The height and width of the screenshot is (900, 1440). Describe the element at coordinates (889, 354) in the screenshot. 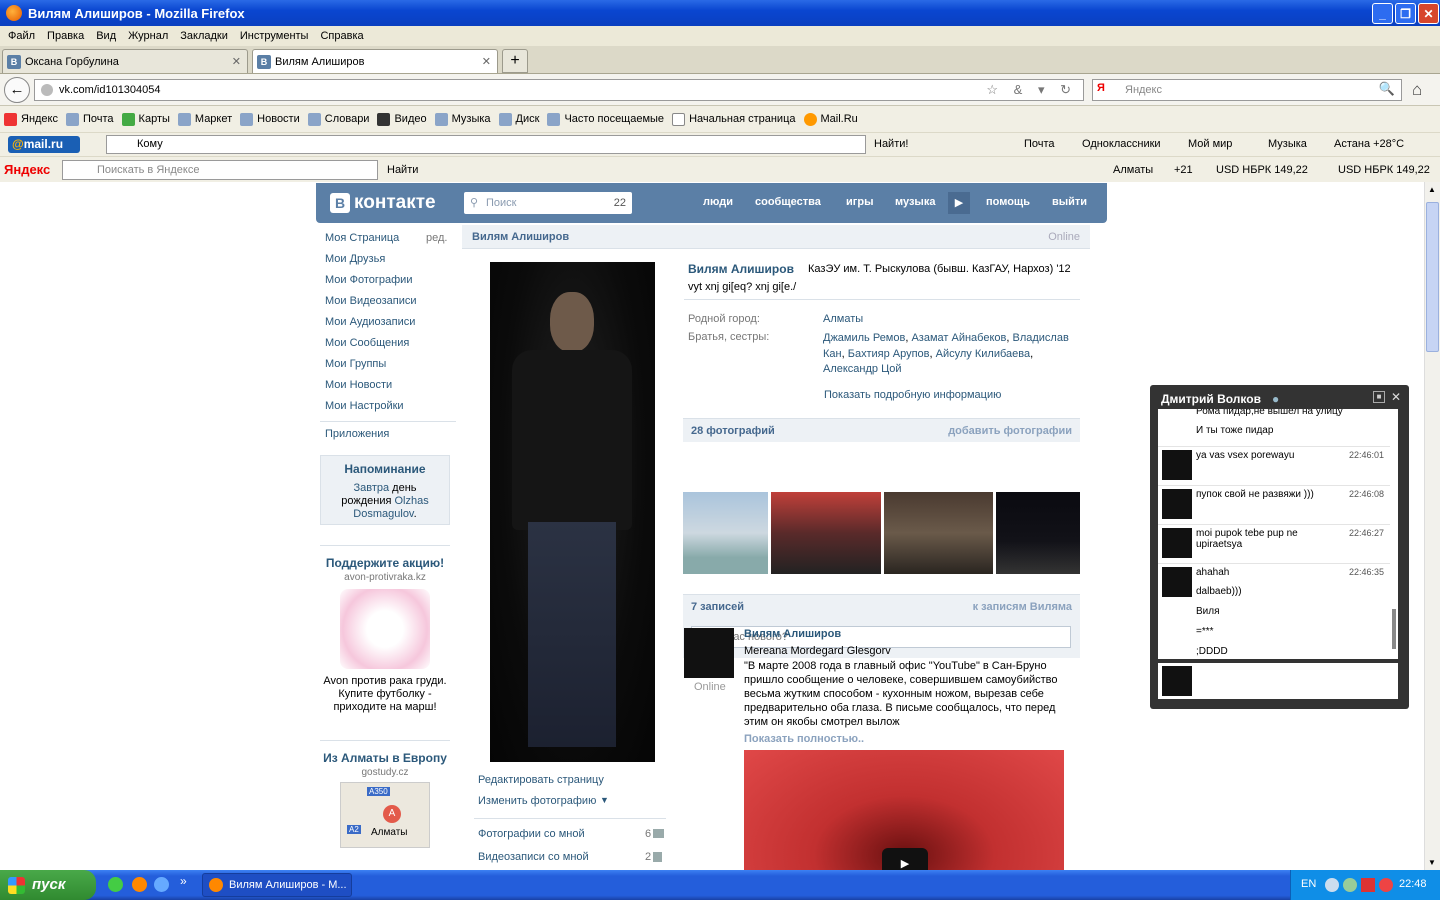

I see `sibling-link: Бахтияр Арупов` at that location.